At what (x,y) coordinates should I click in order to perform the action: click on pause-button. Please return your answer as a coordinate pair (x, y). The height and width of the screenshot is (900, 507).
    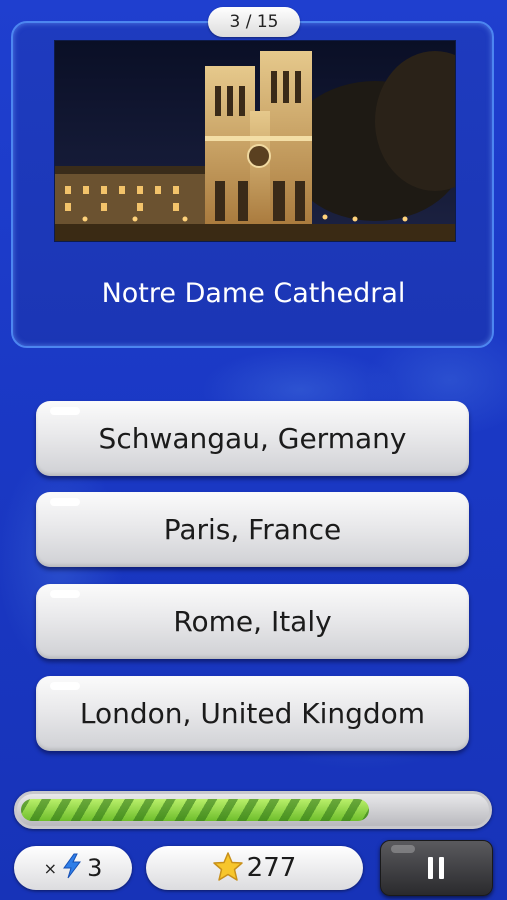
    Looking at the image, I should click on (436, 868).